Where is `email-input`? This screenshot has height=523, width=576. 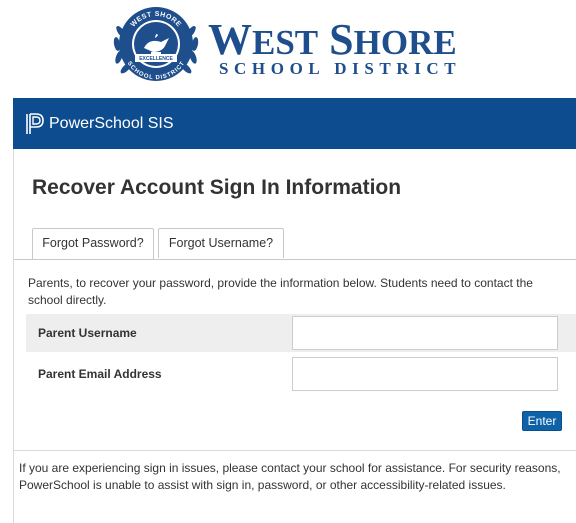 email-input is located at coordinates (425, 374).